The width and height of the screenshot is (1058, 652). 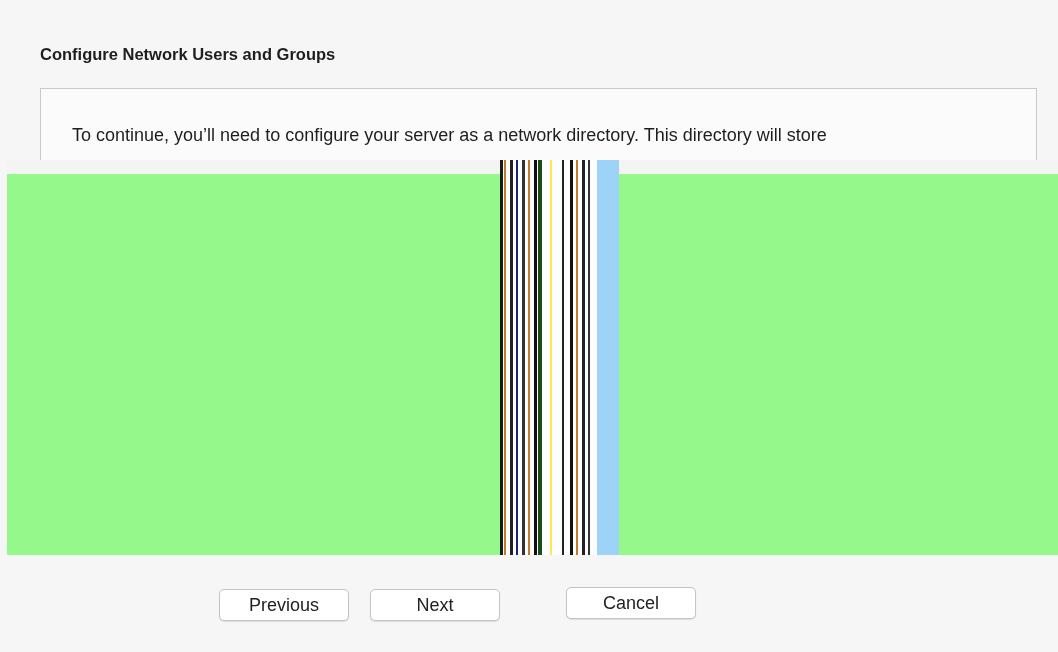 I want to click on nav-button: Previous, so click(x=284, y=605).